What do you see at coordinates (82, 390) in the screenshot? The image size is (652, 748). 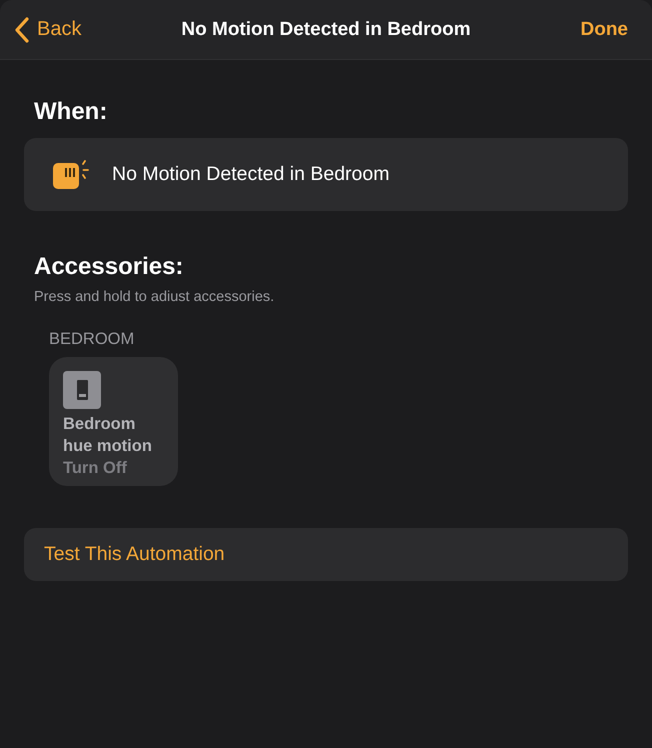 I see `sensor-icon` at bounding box center [82, 390].